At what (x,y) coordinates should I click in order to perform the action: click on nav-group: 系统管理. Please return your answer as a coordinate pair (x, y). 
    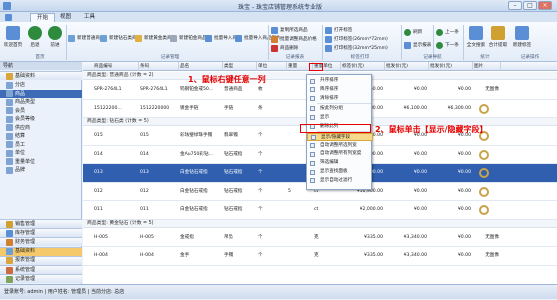
    Looking at the image, I should click on (41, 269).